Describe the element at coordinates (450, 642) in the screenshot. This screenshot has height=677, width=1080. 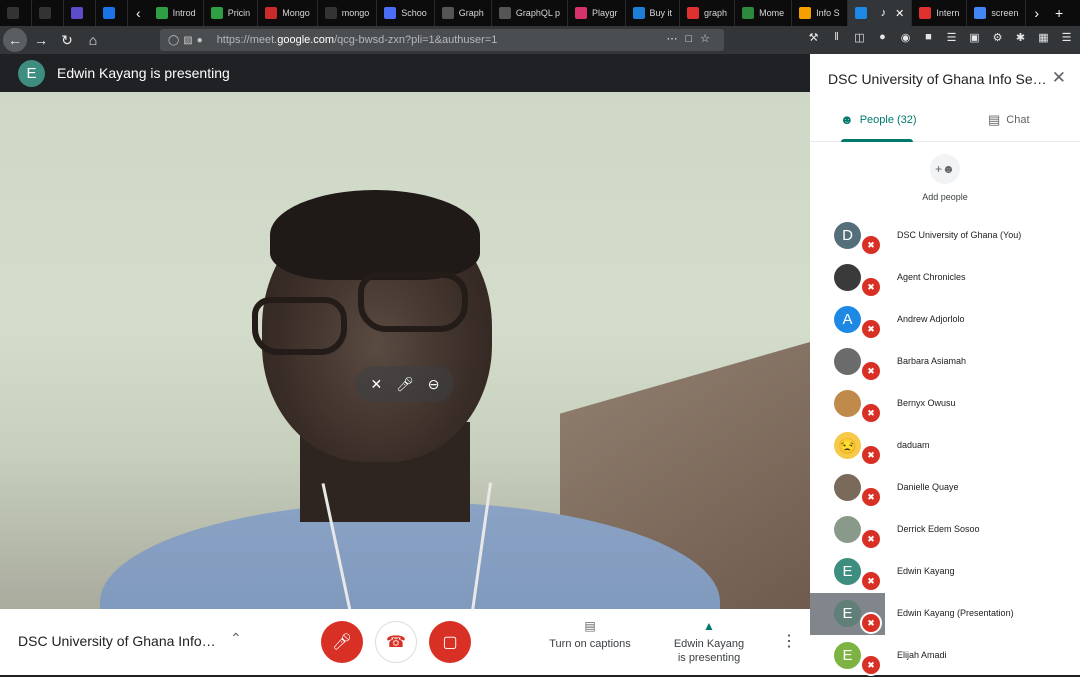
I see `camera-off-button: ▢` at that location.